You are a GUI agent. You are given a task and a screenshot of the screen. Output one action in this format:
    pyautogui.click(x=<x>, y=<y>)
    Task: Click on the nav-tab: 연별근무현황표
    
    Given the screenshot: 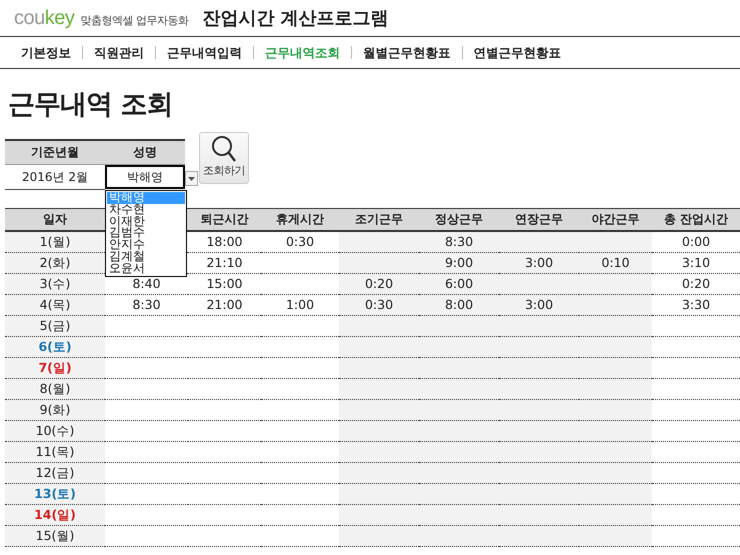 What is the action you would take?
    pyautogui.click(x=517, y=52)
    